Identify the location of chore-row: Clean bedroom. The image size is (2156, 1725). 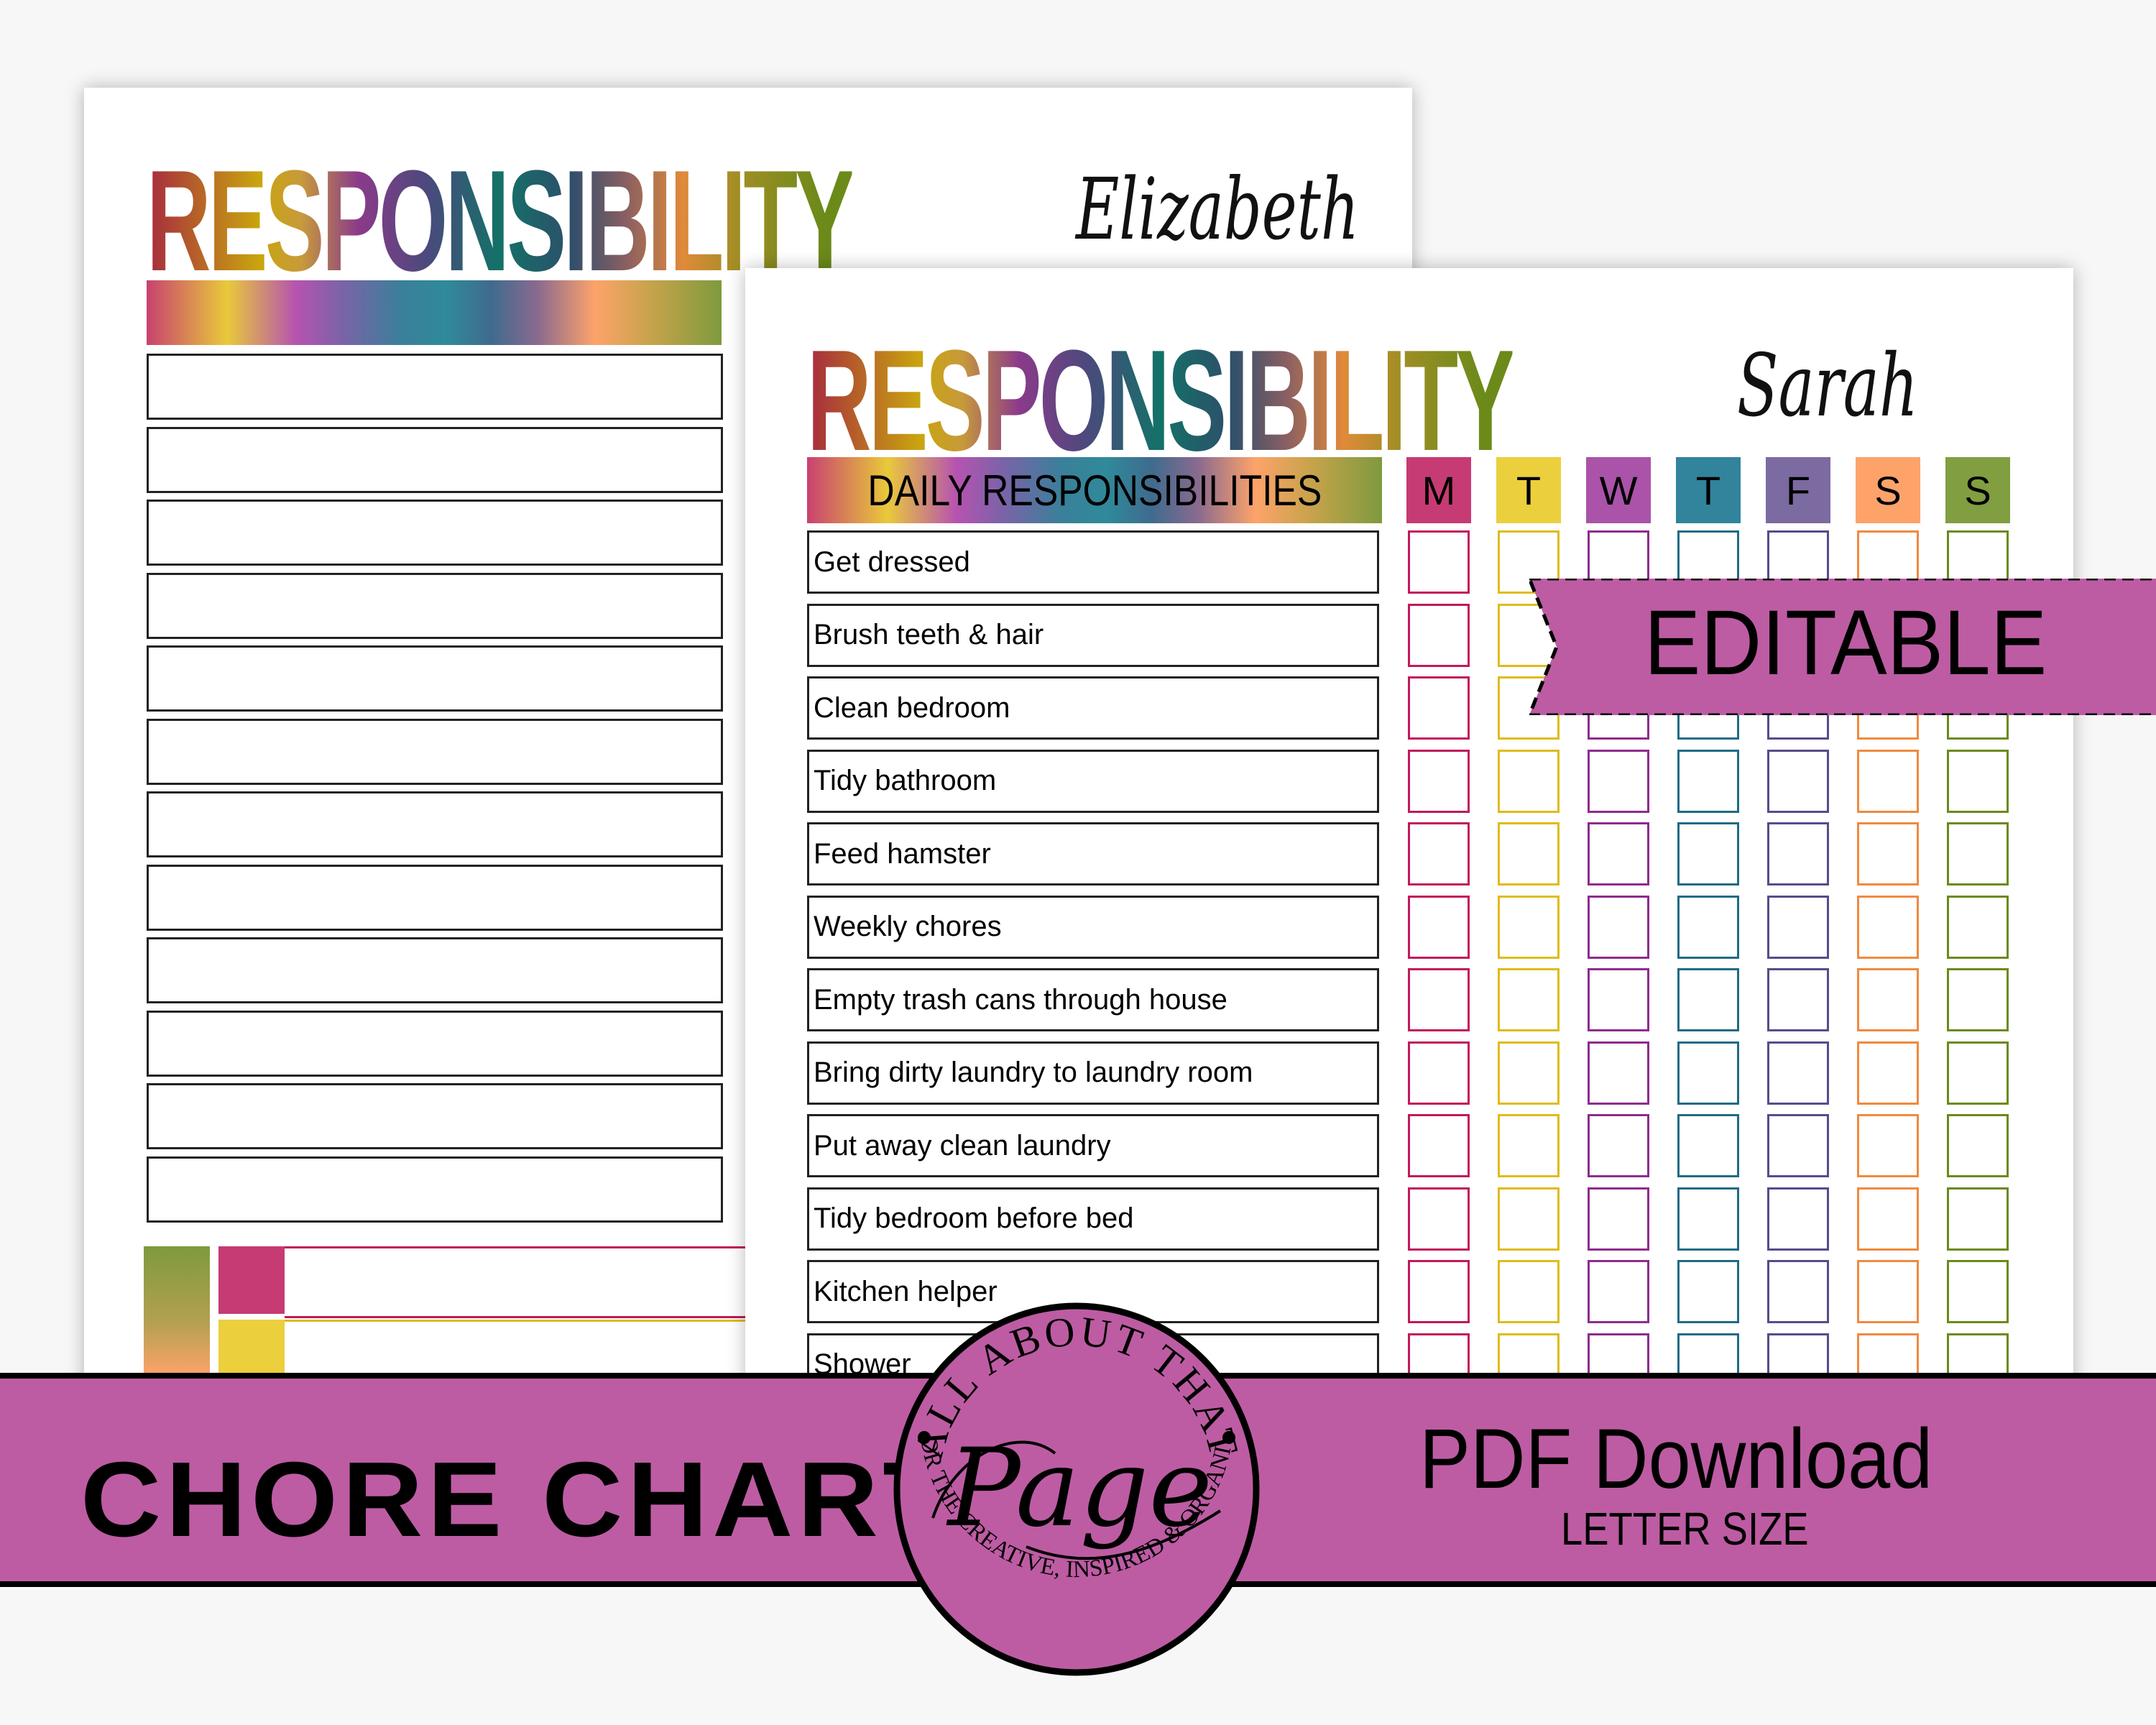
(1093, 708).